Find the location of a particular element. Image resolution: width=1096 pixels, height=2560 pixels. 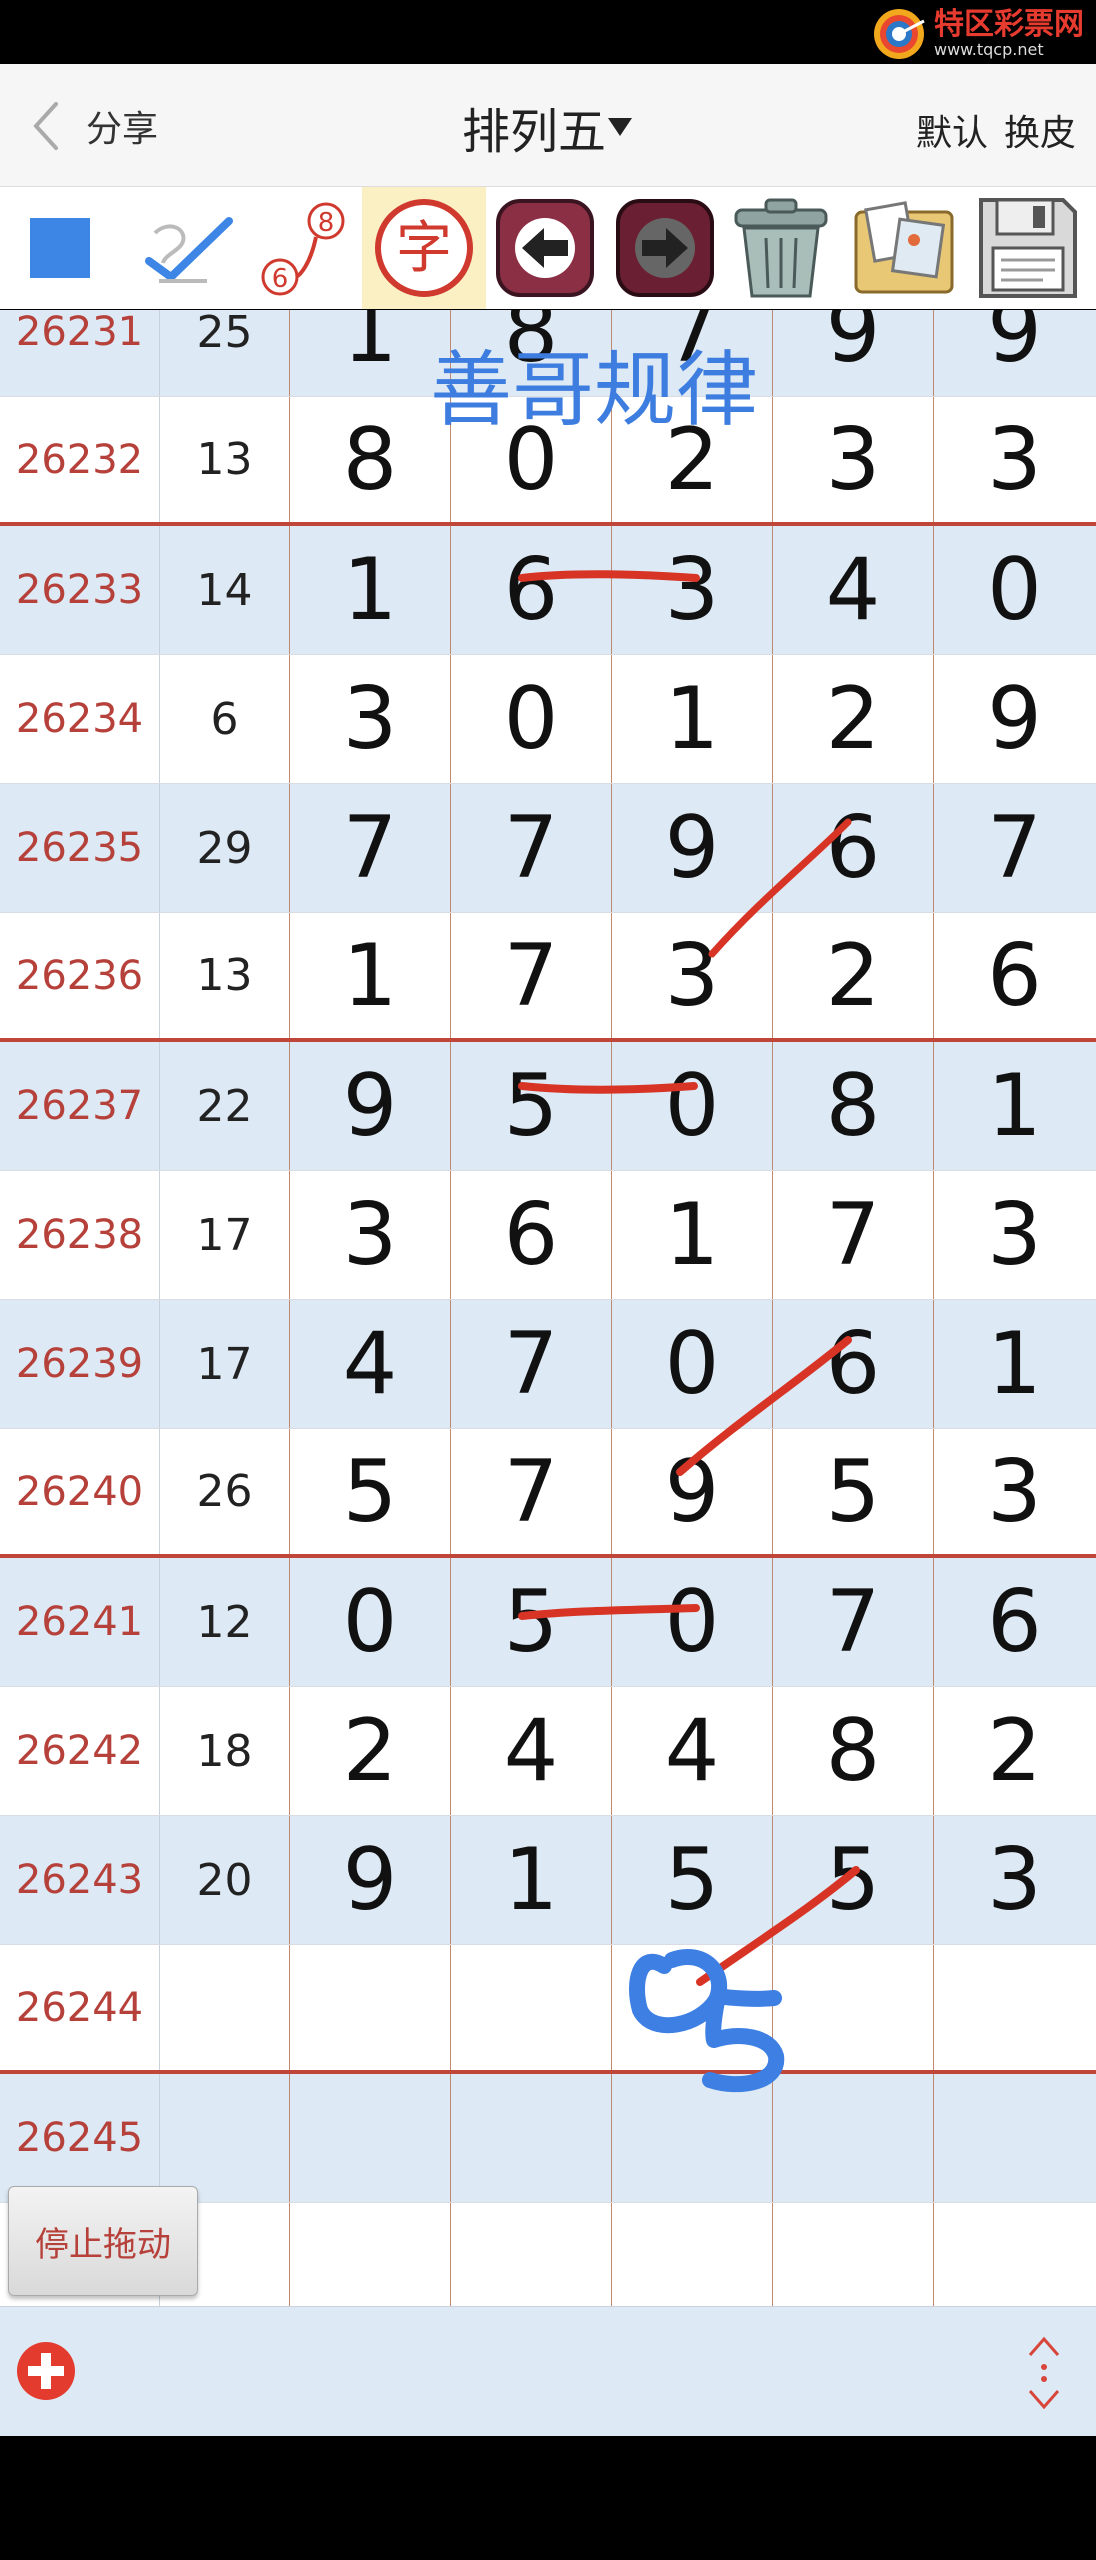

table-row: 26243 20 9 1 5 5 3 is located at coordinates (548, 1880).